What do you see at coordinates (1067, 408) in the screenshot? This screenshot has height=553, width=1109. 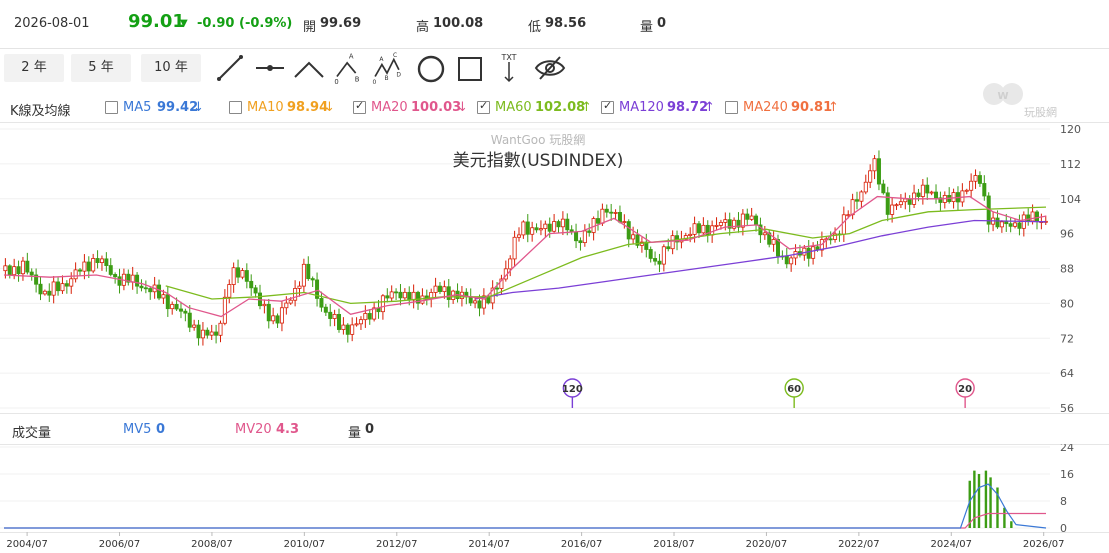 I see `price-y-tick-label: 56` at bounding box center [1067, 408].